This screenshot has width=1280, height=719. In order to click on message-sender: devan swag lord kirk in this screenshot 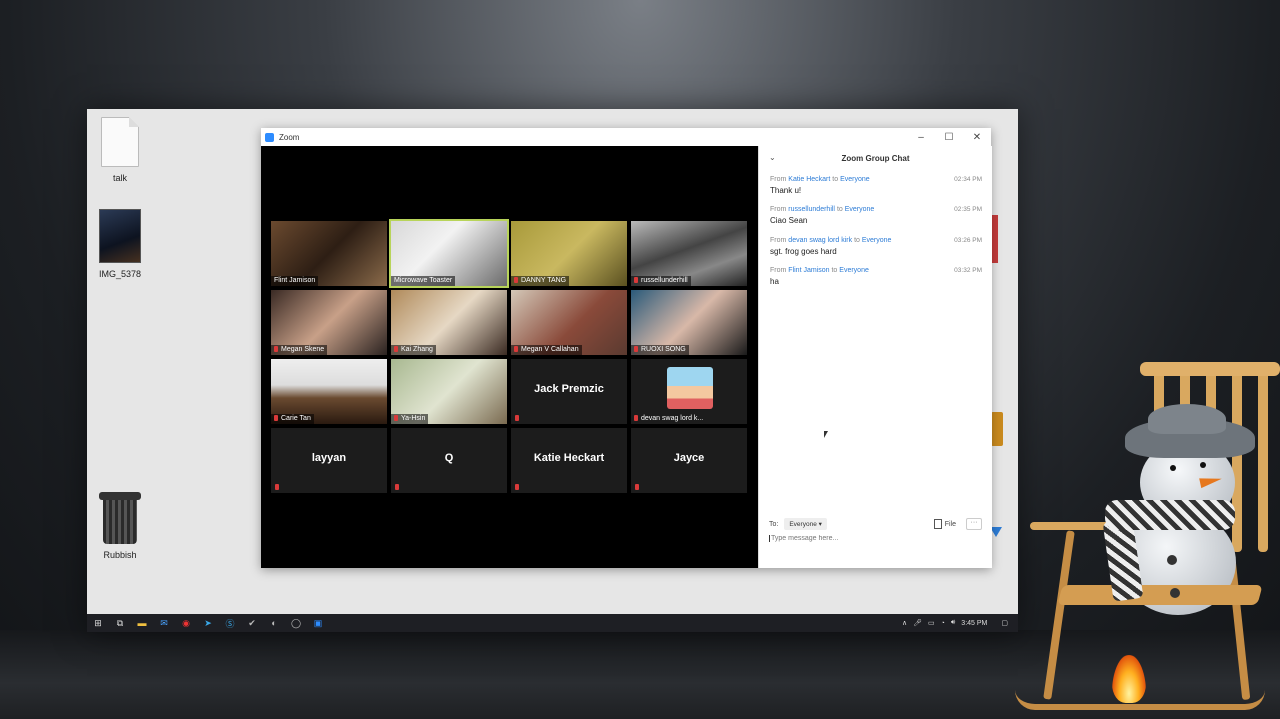, I will do `click(820, 240)`.